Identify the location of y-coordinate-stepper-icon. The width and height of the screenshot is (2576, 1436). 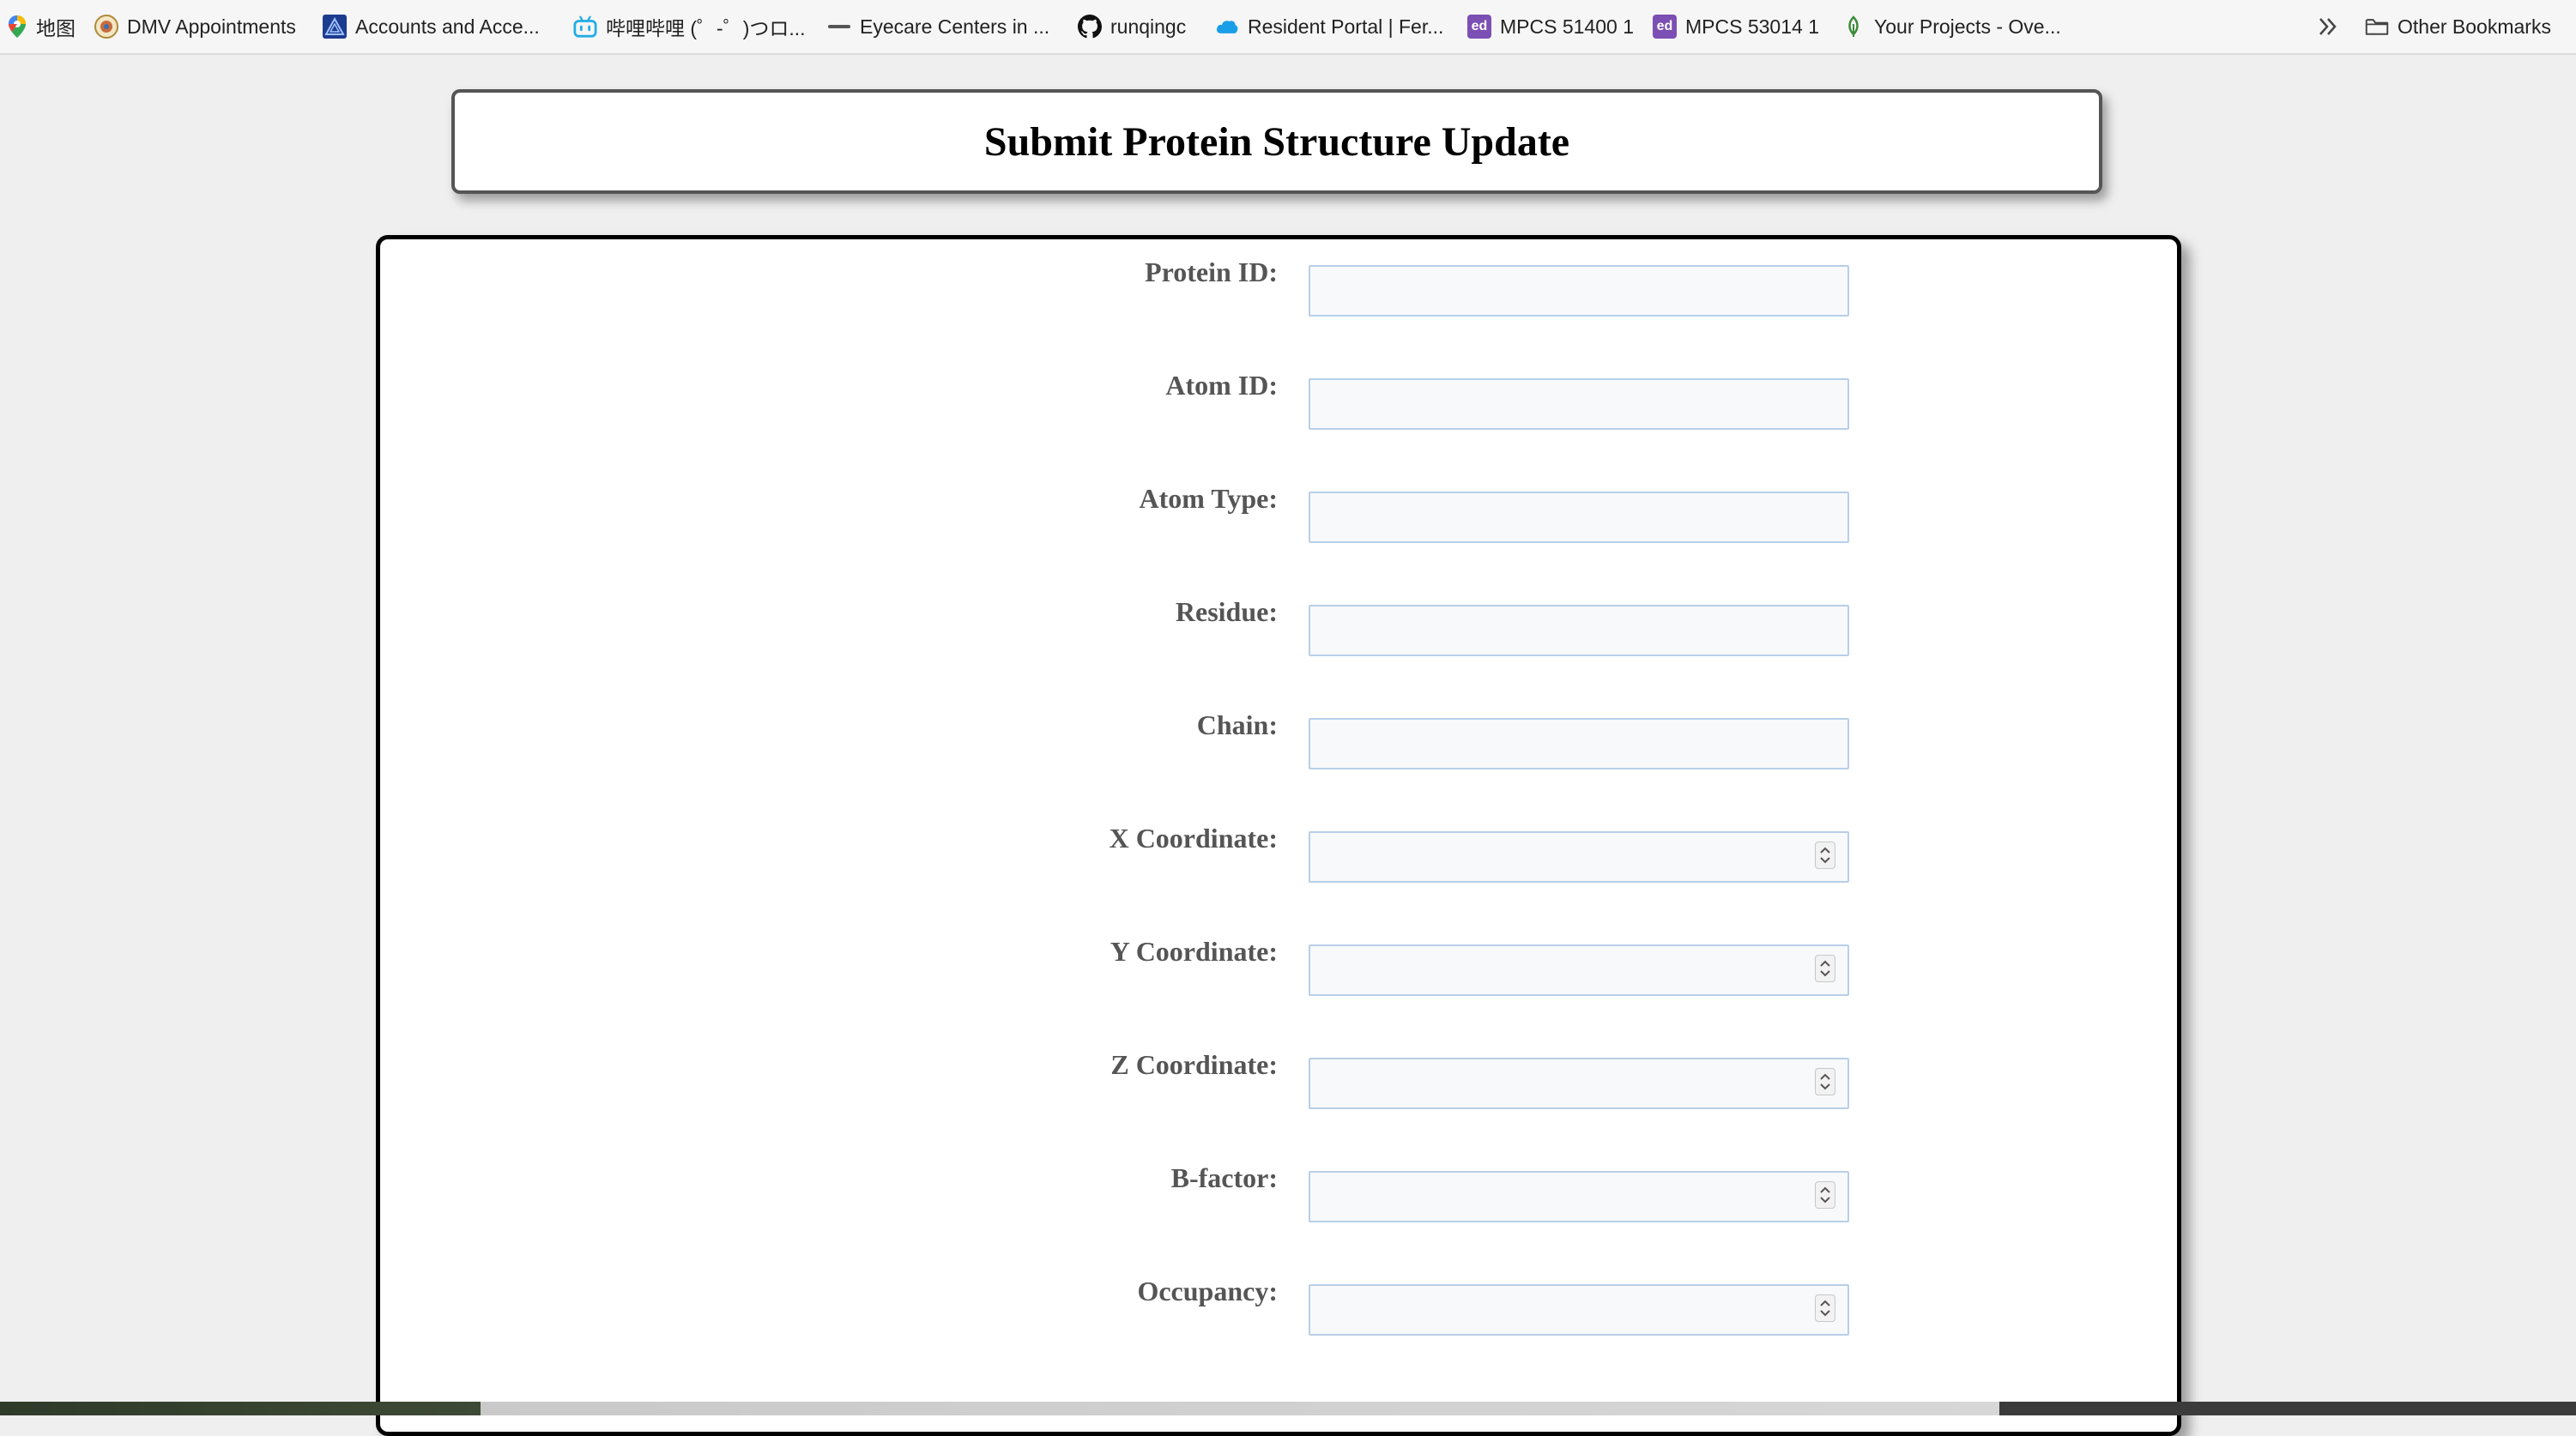
(1825, 968).